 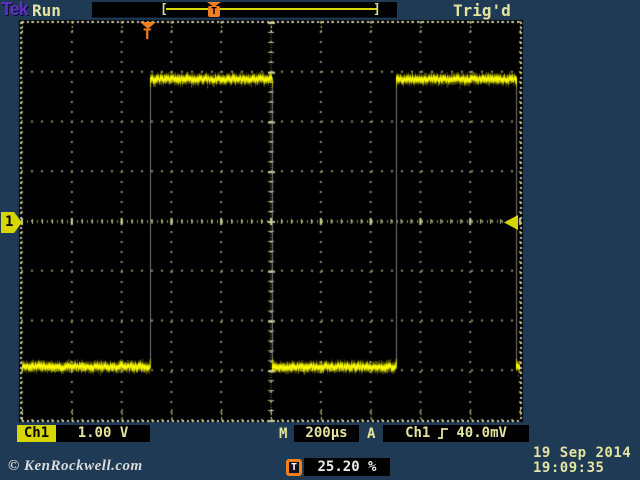 What do you see at coordinates (418, 433) in the screenshot?
I see `trigger-source: Ch1` at bounding box center [418, 433].